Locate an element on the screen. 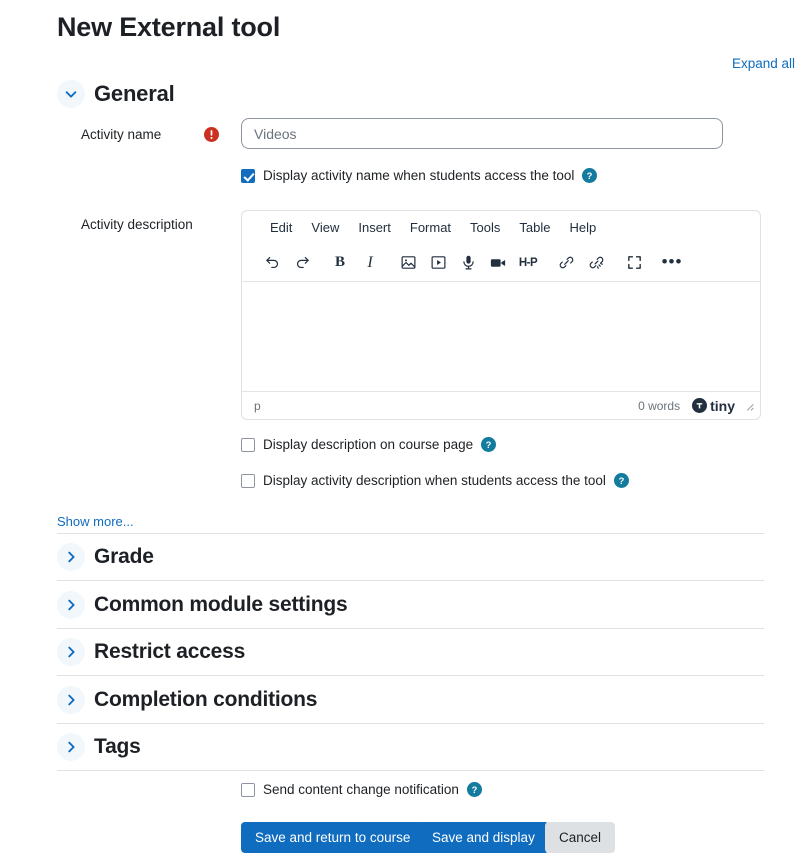 This screenshot has width=812, height=865. media-play-icon is located at coordinates (438, 263).